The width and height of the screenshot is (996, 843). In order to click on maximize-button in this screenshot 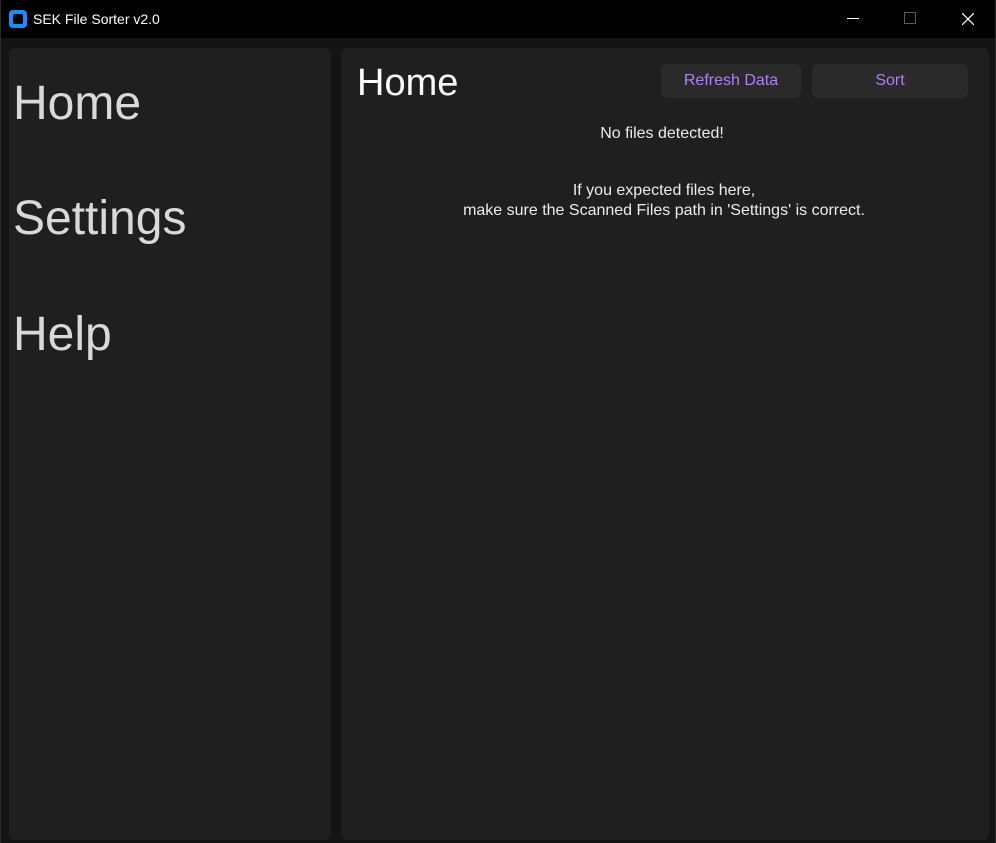, I will do `click(910, 19)`.